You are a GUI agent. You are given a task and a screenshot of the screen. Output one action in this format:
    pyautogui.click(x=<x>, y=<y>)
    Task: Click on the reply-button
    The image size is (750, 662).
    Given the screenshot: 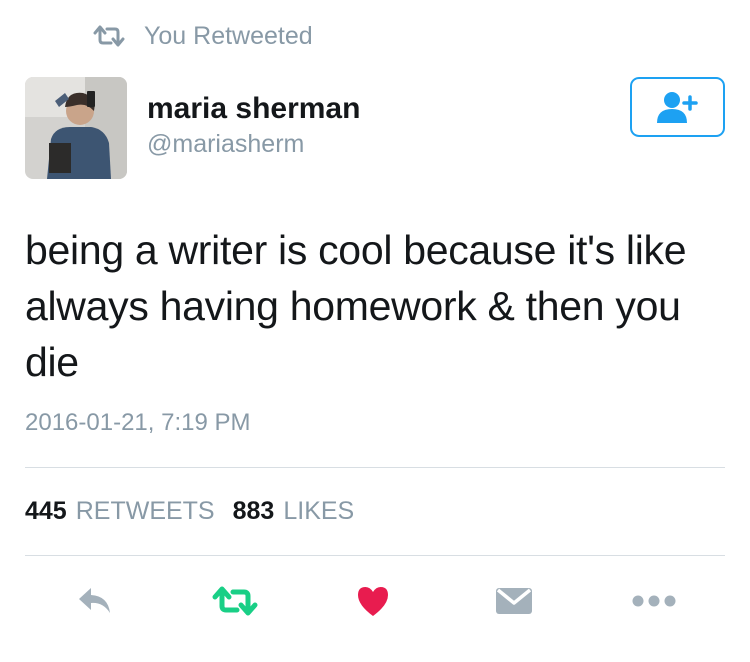 What is the action you would take?
    pyautogui.click(x=95, y=601)
    